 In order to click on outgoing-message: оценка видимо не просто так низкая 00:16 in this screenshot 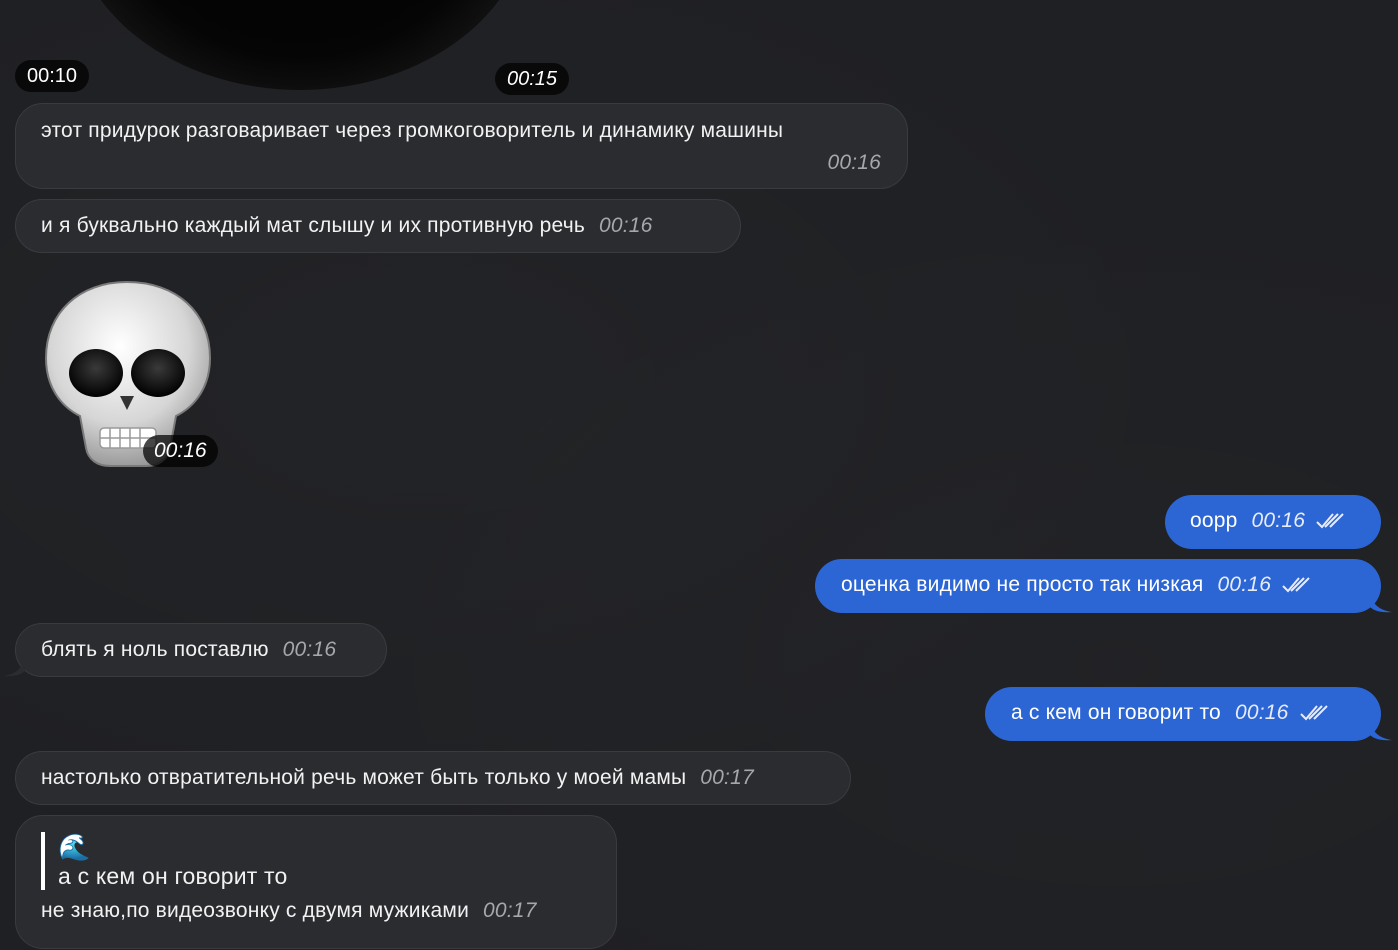, I will do `click(1098, 586)`.